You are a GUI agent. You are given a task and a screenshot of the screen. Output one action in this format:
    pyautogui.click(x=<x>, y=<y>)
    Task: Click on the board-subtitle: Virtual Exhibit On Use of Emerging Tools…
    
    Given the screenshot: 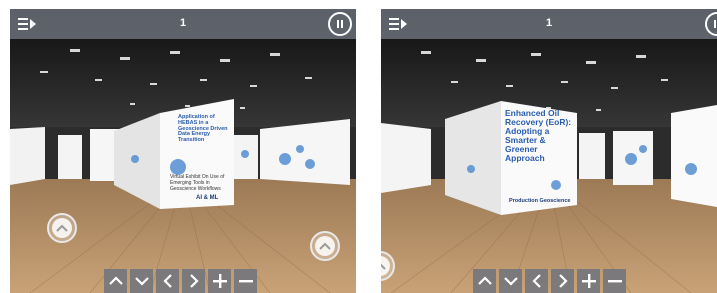 What is the action you would take?
    pyautogui.click(x=197, y=183)
    